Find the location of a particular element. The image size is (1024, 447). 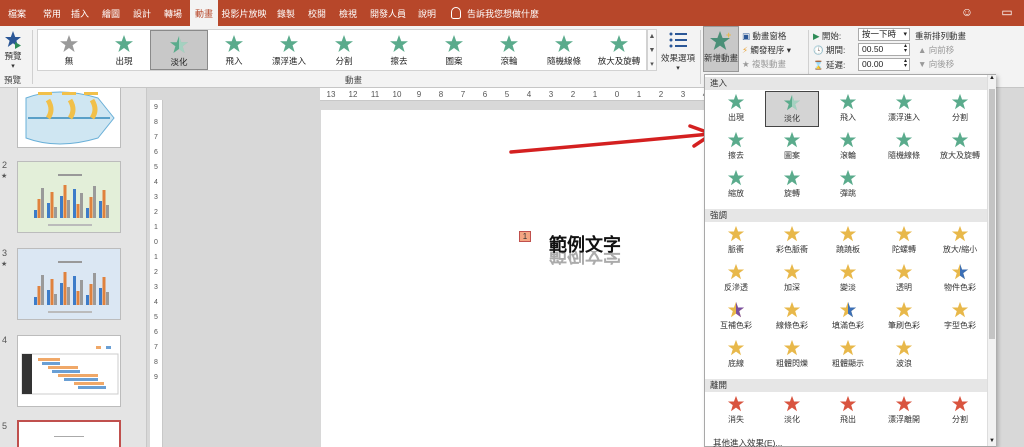

dropdown-effect-item: 反滲透 is located at coordinates (736, 279).